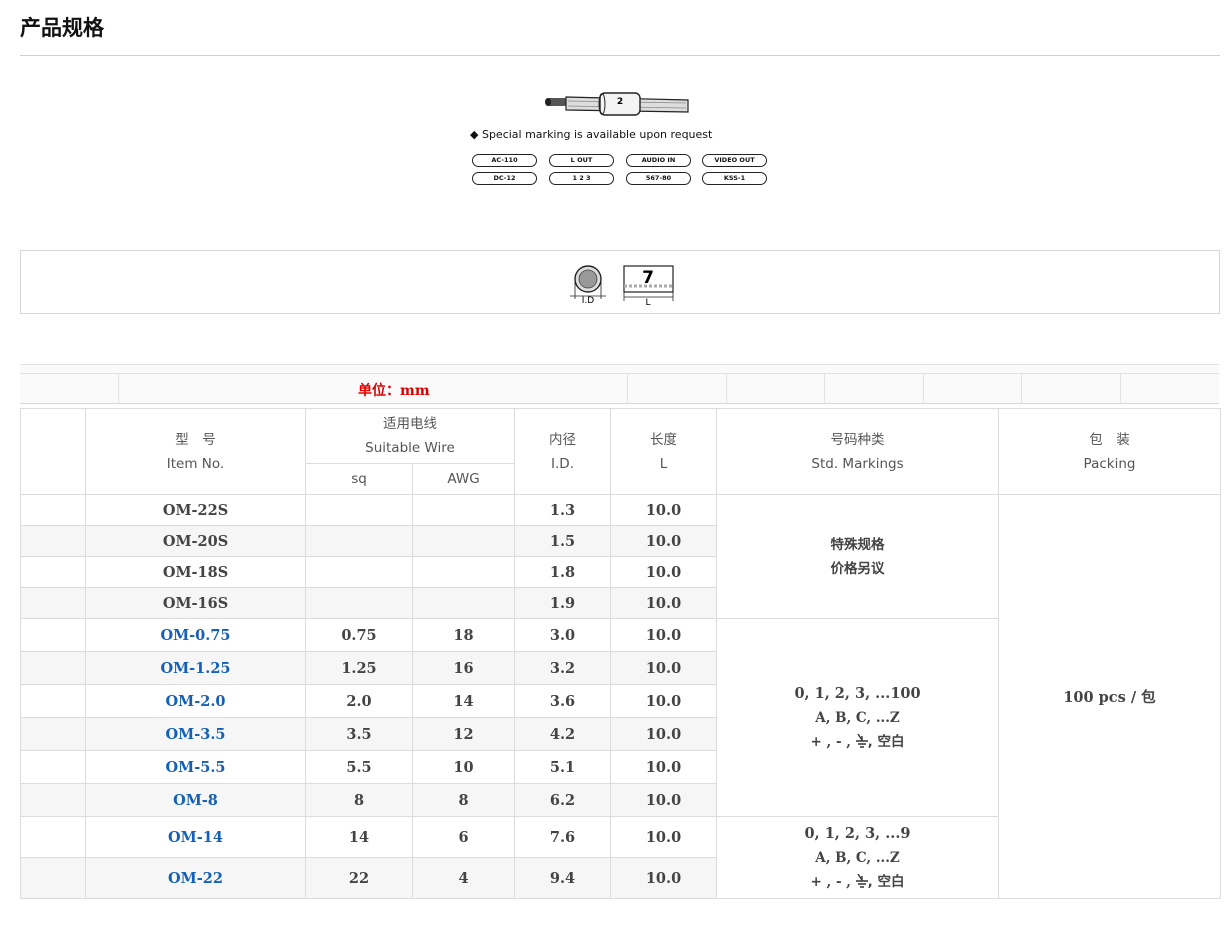  What do you see at coordinates (619, 384) in the screenshot?
I see `unit-row: 单位：mm` at bounding box center [619, 384].